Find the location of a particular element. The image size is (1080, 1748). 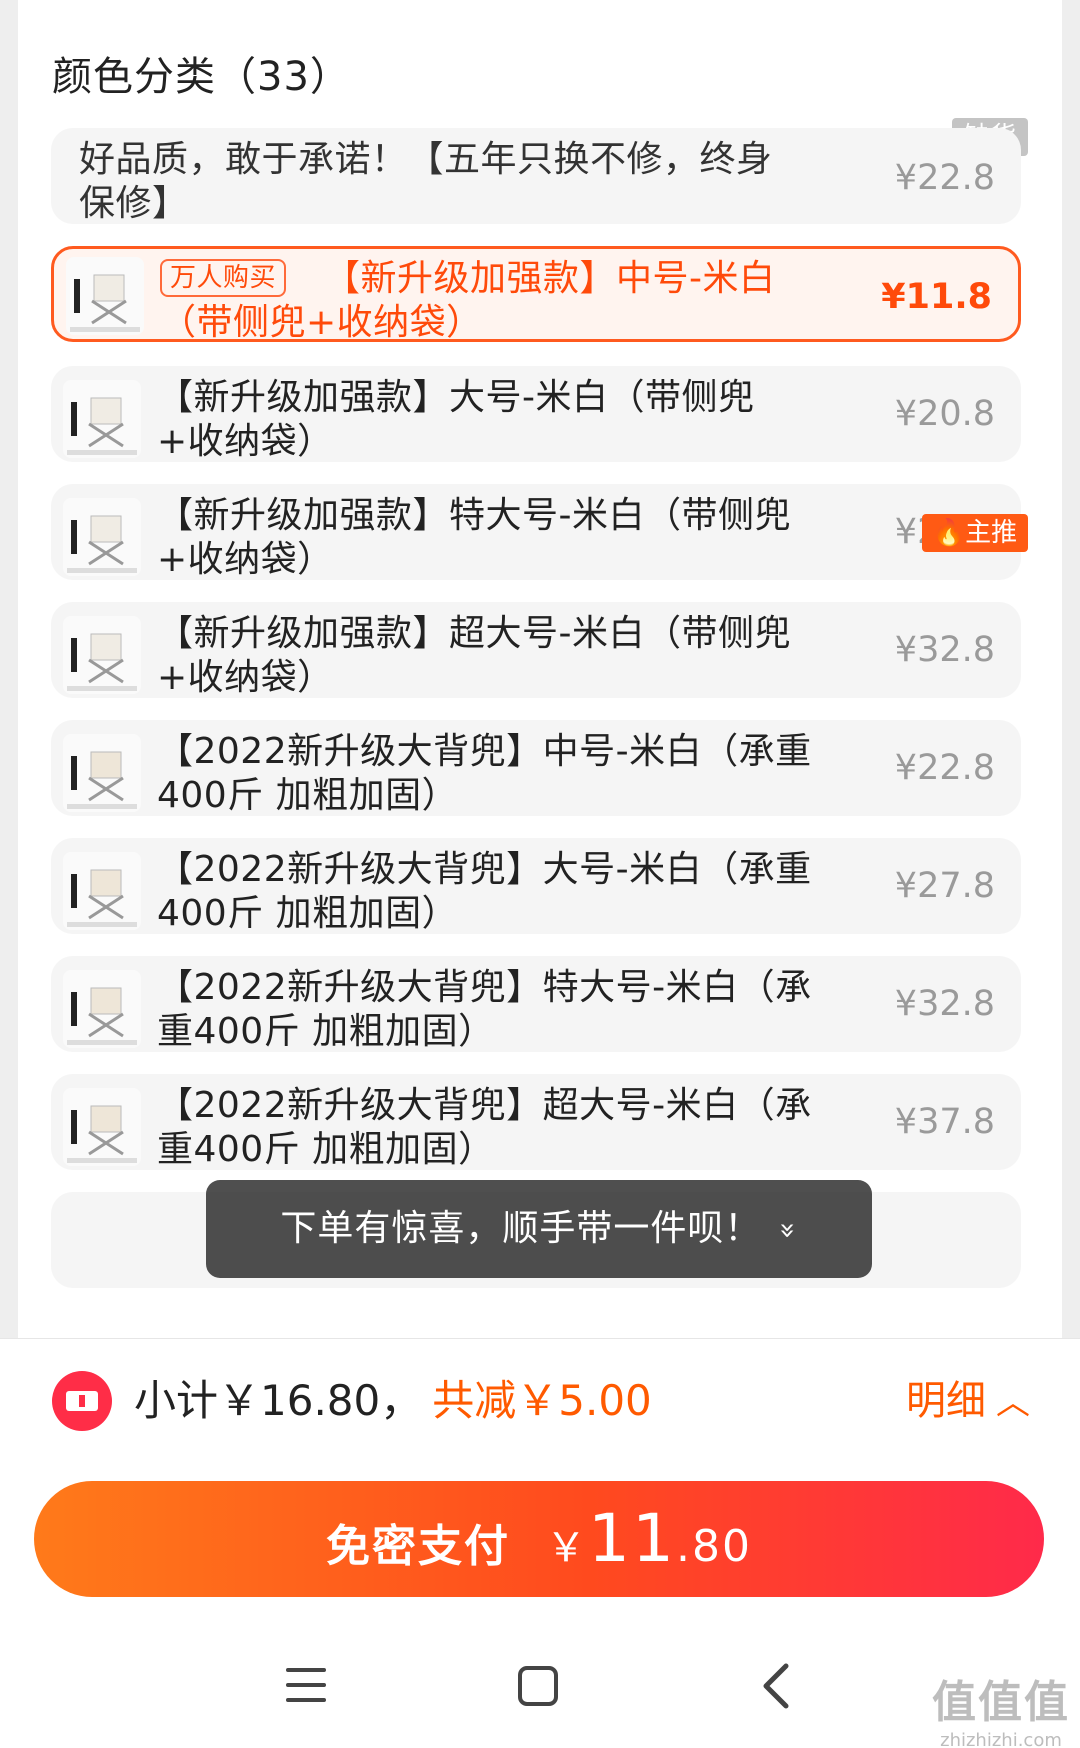

double-chevron-down-icon: » is located at coordinates (789, 1231).